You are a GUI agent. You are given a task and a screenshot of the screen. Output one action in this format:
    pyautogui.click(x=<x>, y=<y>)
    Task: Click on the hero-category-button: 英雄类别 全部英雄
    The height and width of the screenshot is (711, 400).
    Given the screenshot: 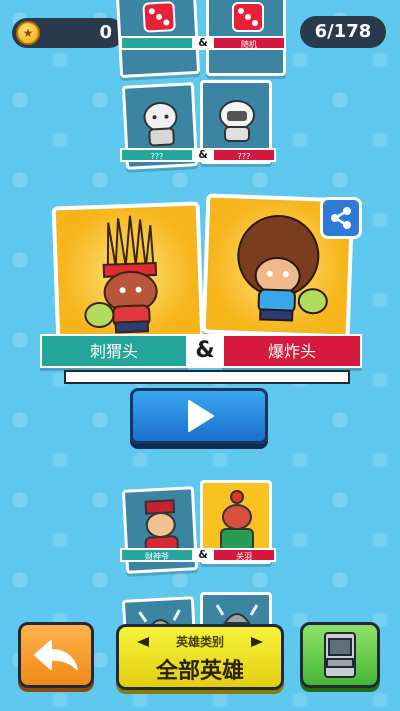 What is the action you would take?
    pyautogui.click(x=200, y=657)
    